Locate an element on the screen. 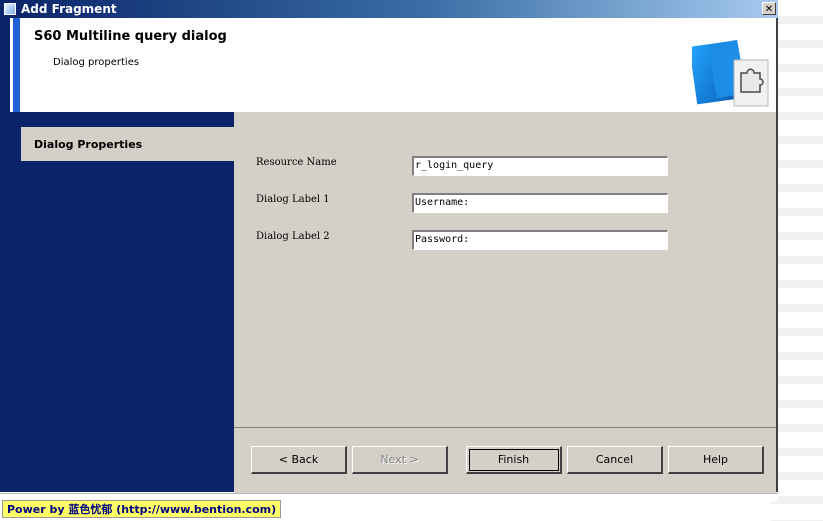 The height and width of the screenshot is (521, 823). next-button: Next > is located at coordinates (400, 460).